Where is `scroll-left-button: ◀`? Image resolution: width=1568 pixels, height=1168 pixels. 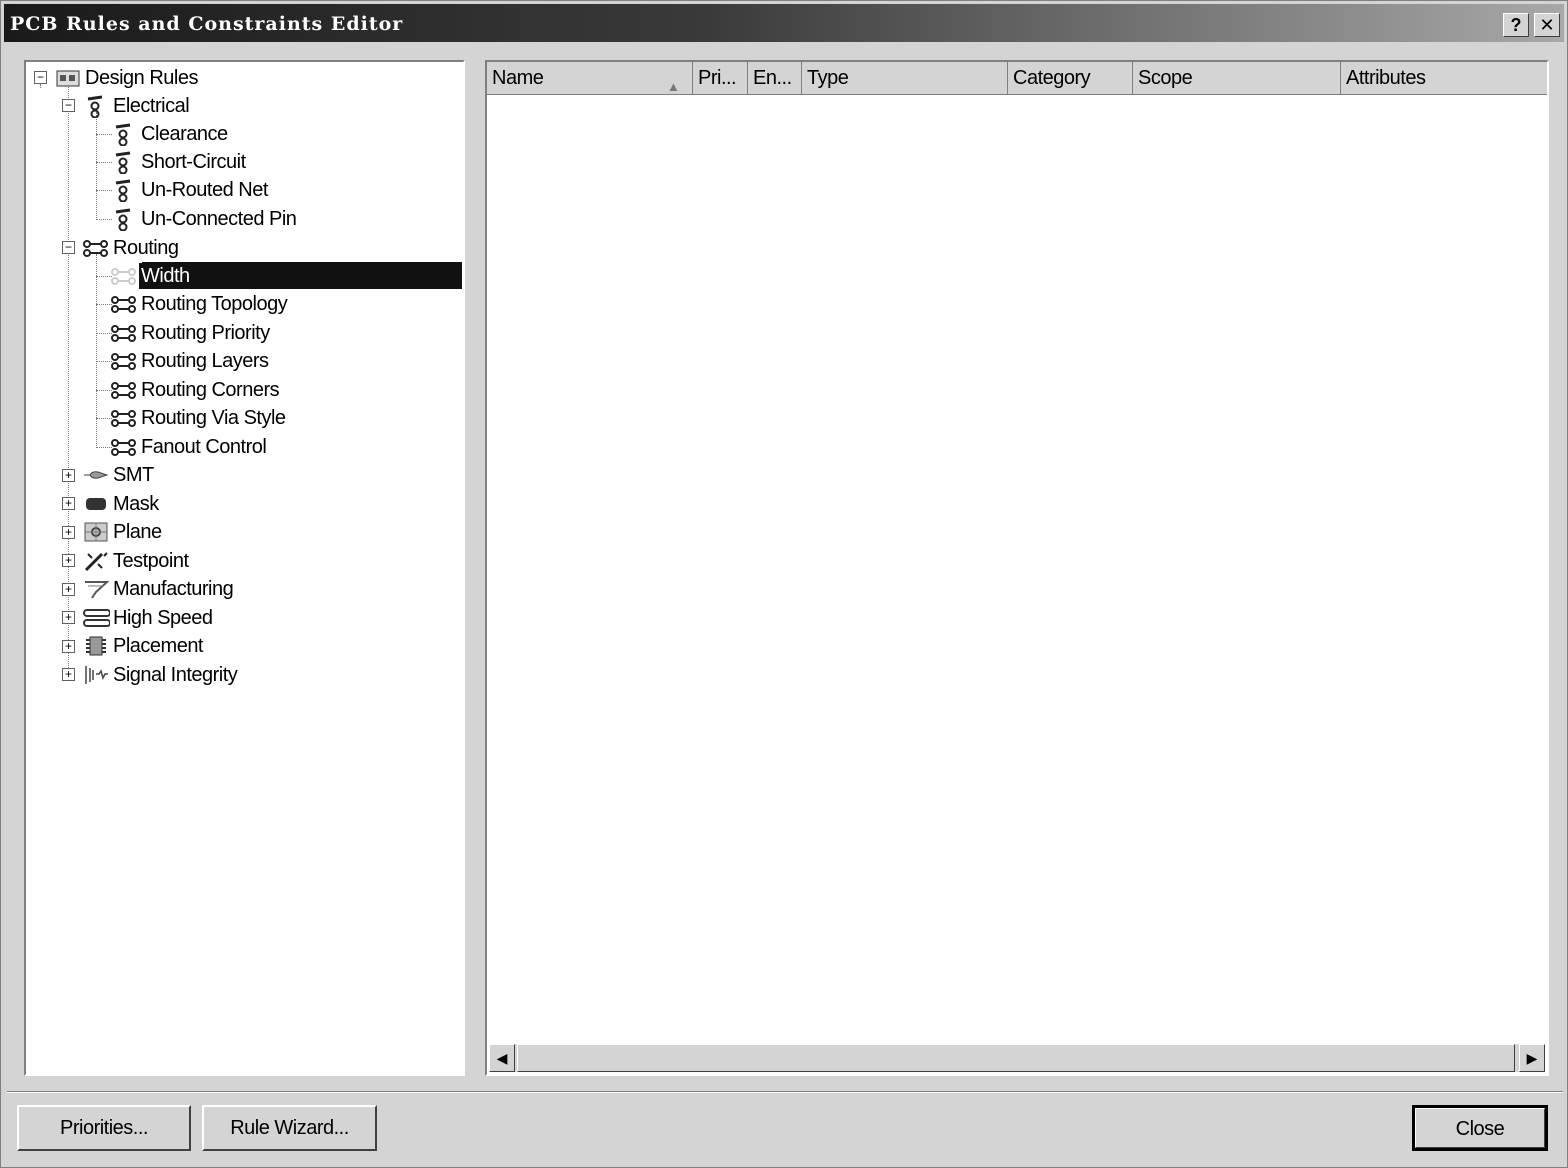
scroll-left-button: ◀ is located at coordinates (502, 1058).